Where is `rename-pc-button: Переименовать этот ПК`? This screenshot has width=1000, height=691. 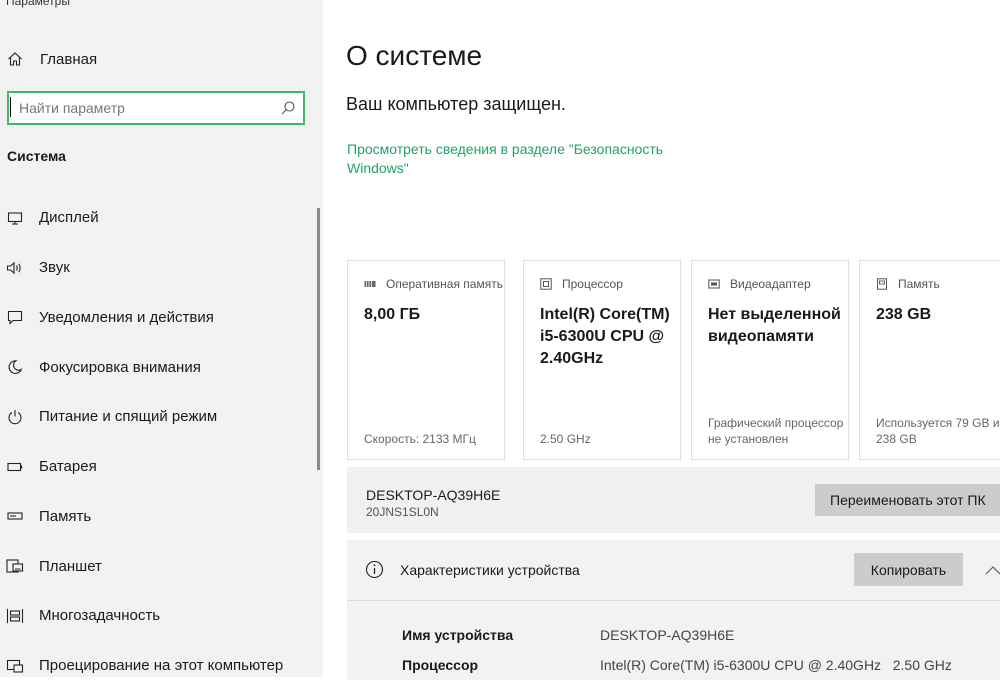 rename-pc-button: Переименовать этот ПК is located at coordinates (907, 500).